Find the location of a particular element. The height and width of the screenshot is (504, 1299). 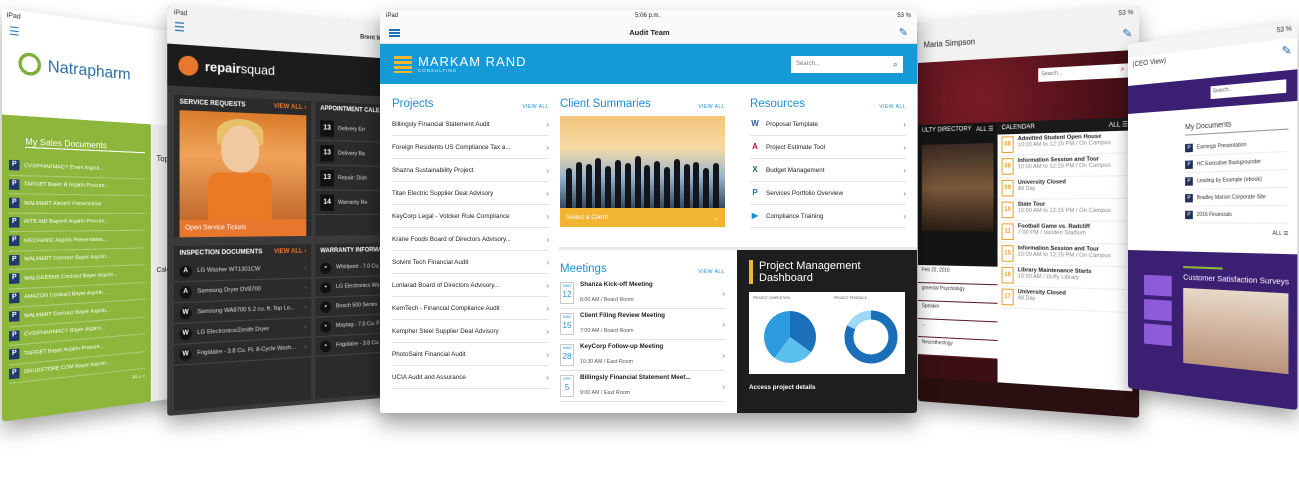

resource-item: W Proposal Template › is located at coordinates (828, 124).